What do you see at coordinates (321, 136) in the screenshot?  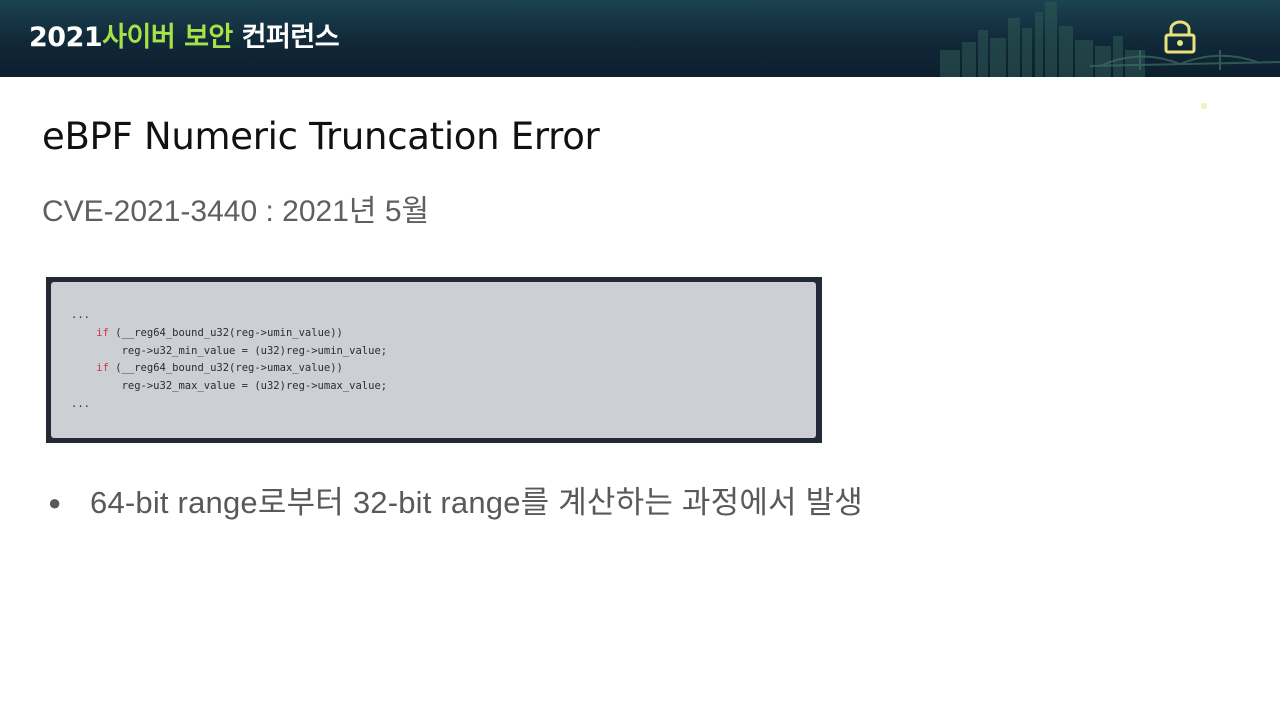 I see `slide-title: eBPF Numeric Truncation Error` at bounding box center [321, 136].